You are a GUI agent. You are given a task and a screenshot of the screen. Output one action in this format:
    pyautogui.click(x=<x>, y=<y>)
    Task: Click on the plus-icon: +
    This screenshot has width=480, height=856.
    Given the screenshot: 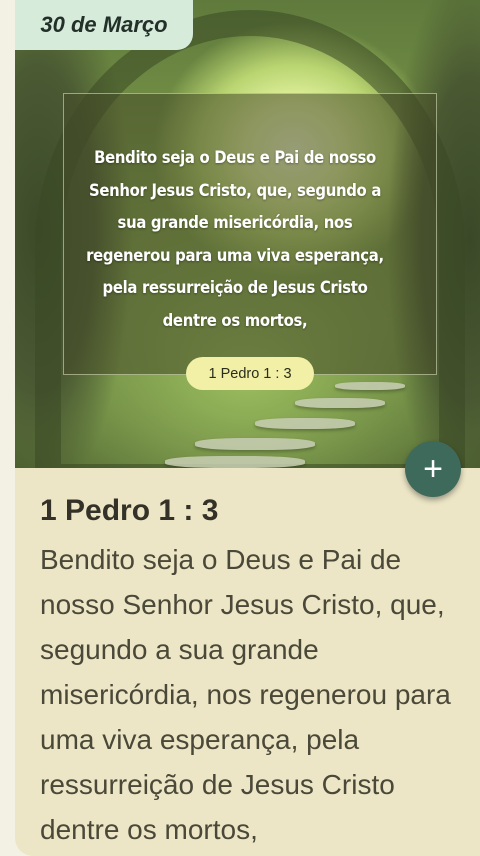 What is the action you would take?
    pyautogui.click(x=433, y=469)
    